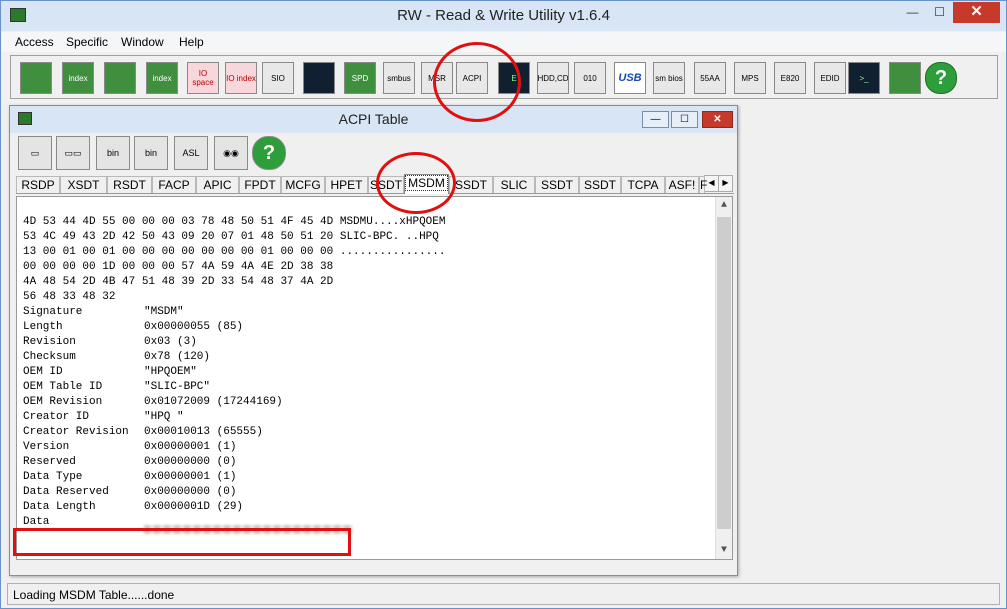  I want to click on tab-rsdp-0: RSDP, so click(38, 184).